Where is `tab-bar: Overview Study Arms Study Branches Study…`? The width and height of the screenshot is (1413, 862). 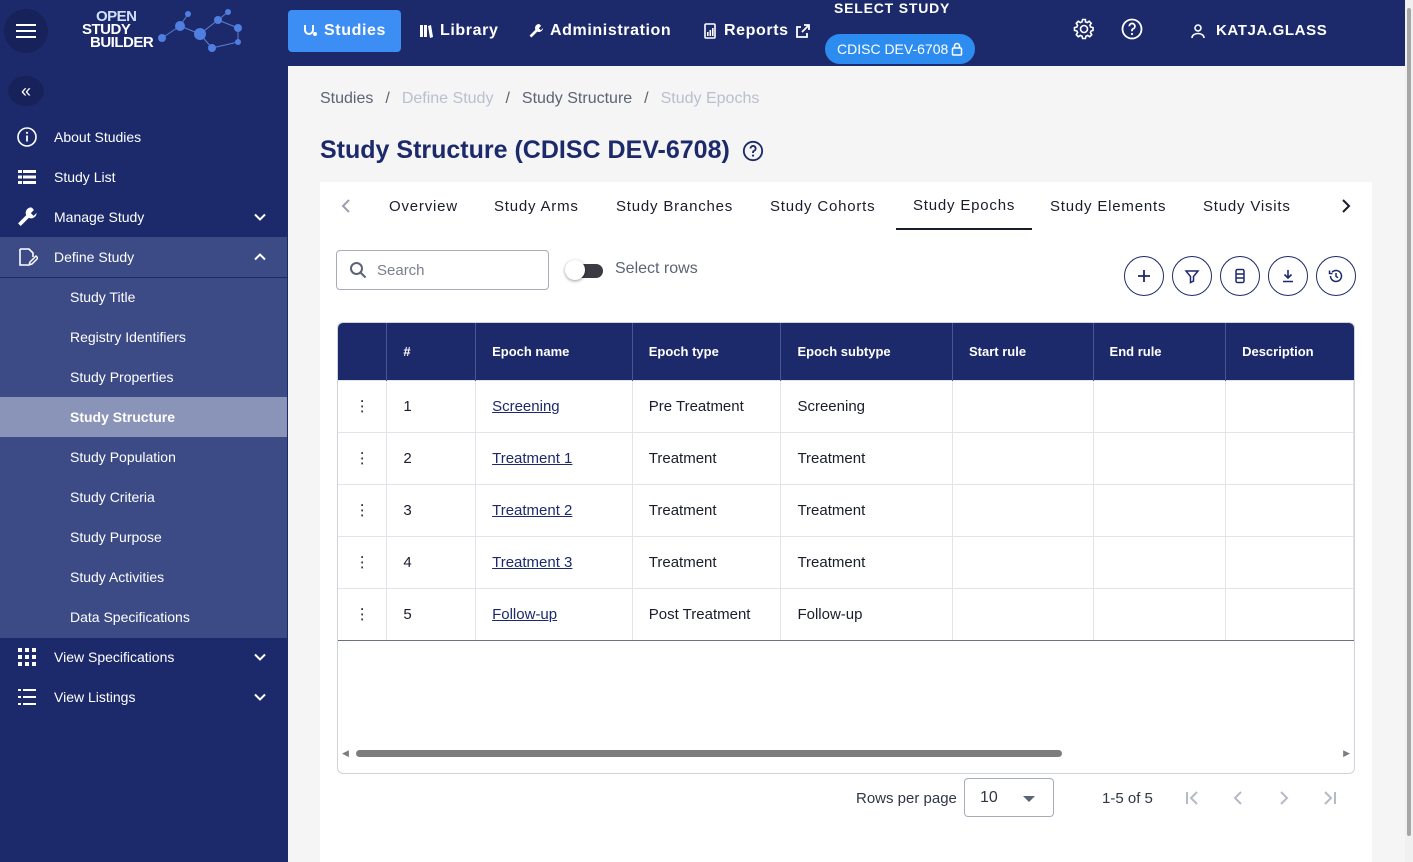
tab-bar: Overview Study Arms Study Branches Study… is located at coordinates (846, 206).